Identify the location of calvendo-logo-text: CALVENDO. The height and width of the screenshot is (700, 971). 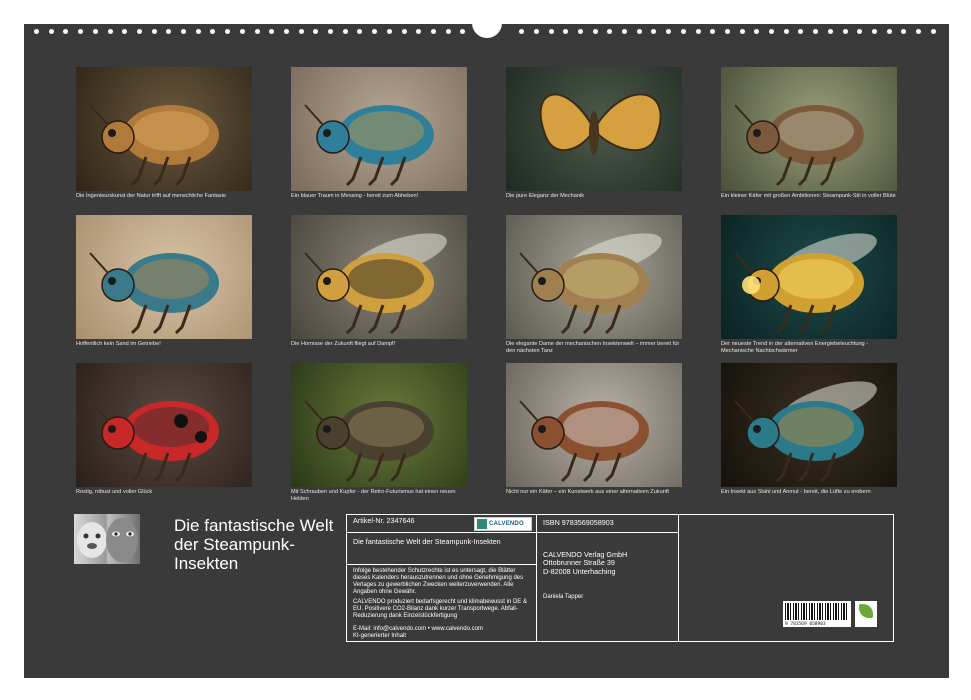
(506, 523).